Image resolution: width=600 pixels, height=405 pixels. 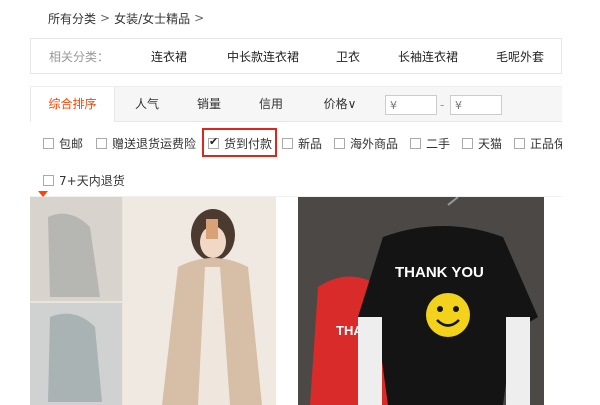 What do you see at coordinates (154, 143) in the screenshot?
I see `filter-label: 赠送退货运费险` at bounding box center [154, 143].